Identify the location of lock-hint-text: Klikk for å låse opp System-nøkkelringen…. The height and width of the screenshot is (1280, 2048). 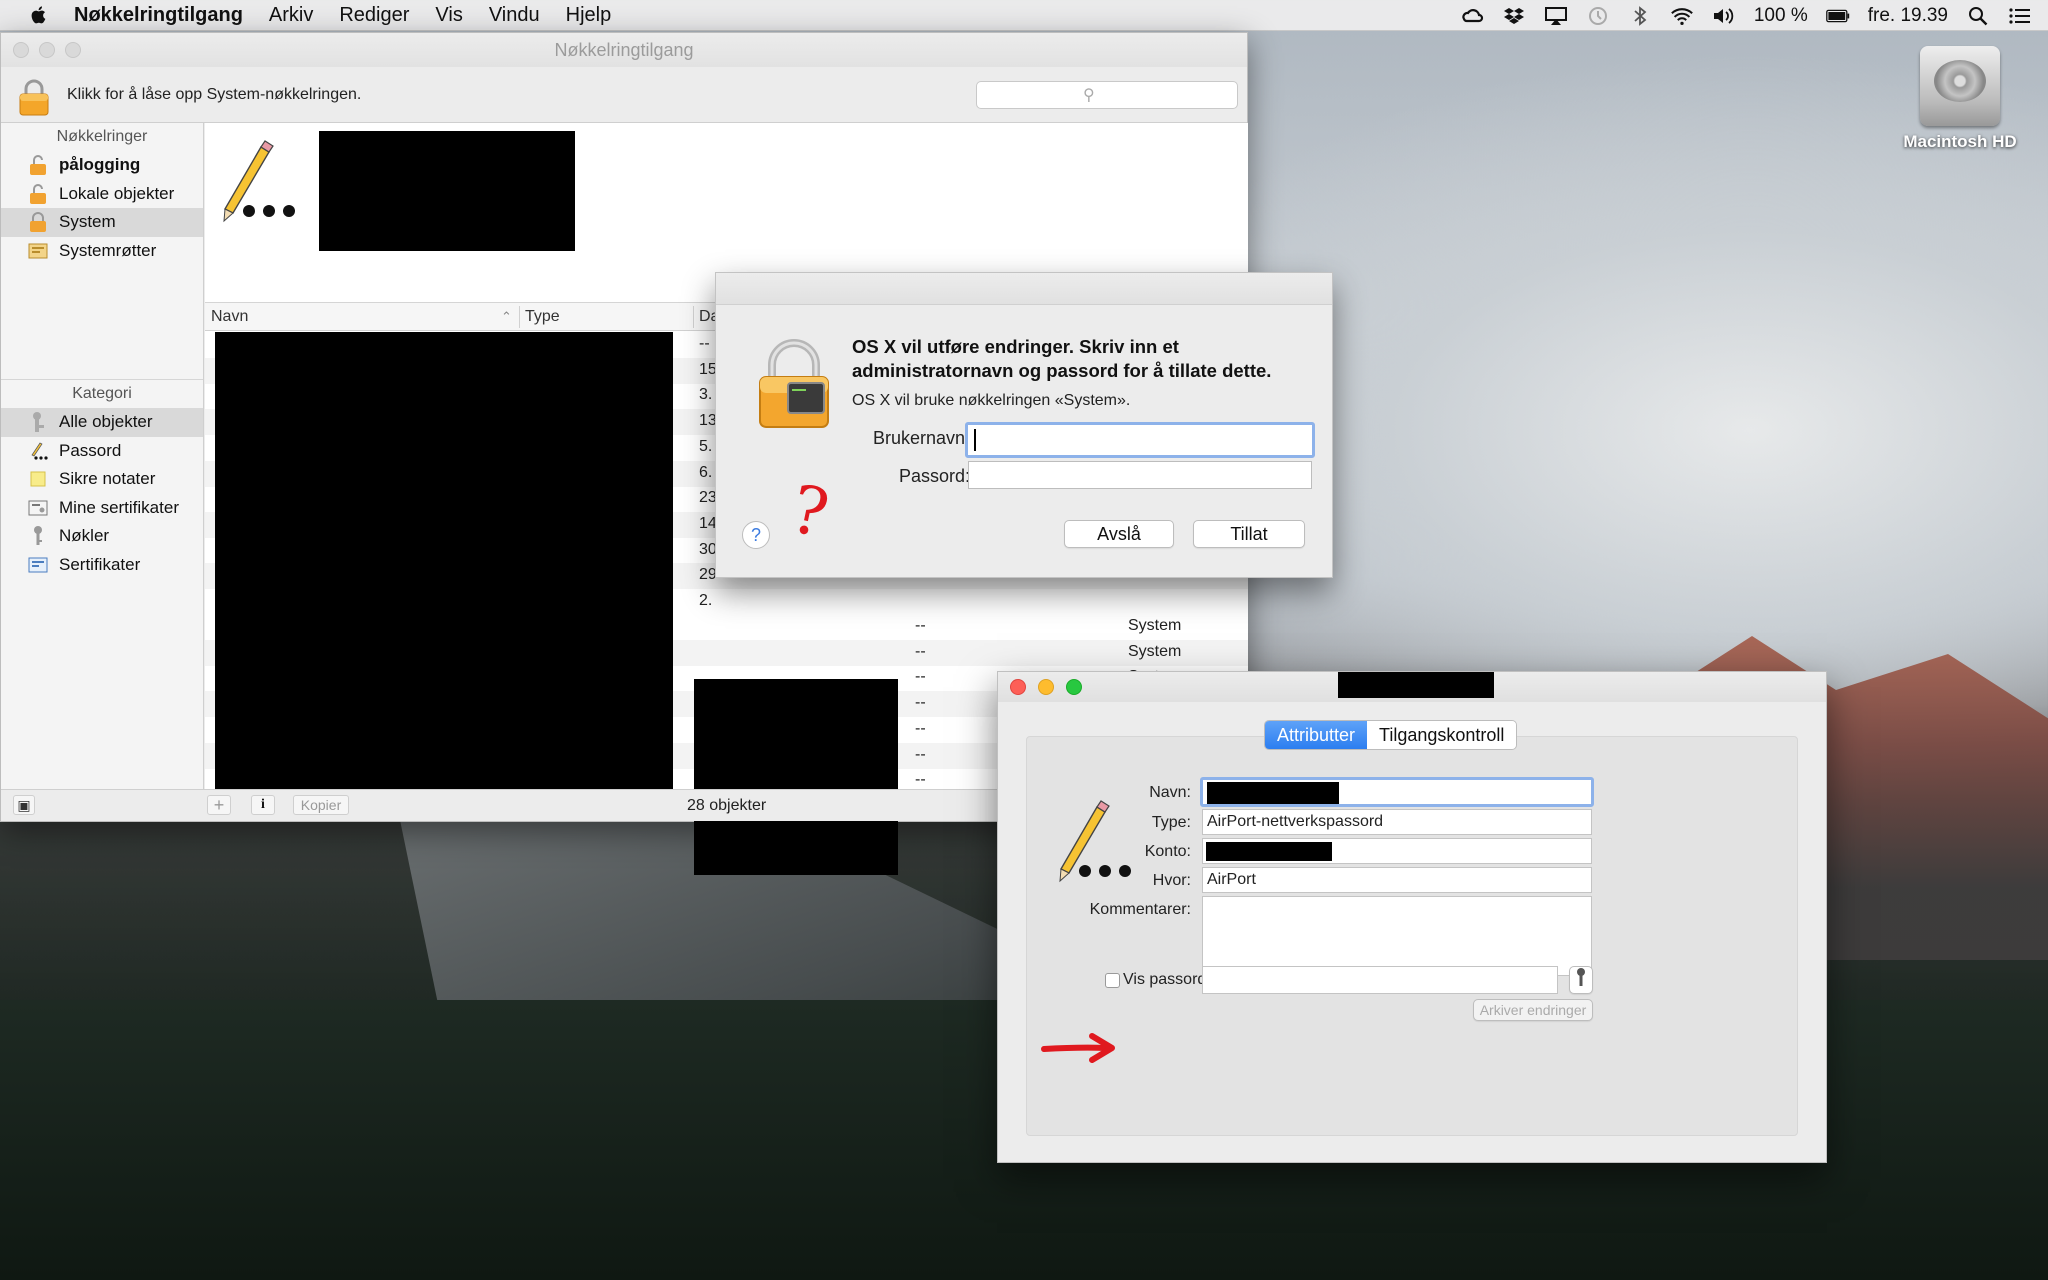
(214, 95).